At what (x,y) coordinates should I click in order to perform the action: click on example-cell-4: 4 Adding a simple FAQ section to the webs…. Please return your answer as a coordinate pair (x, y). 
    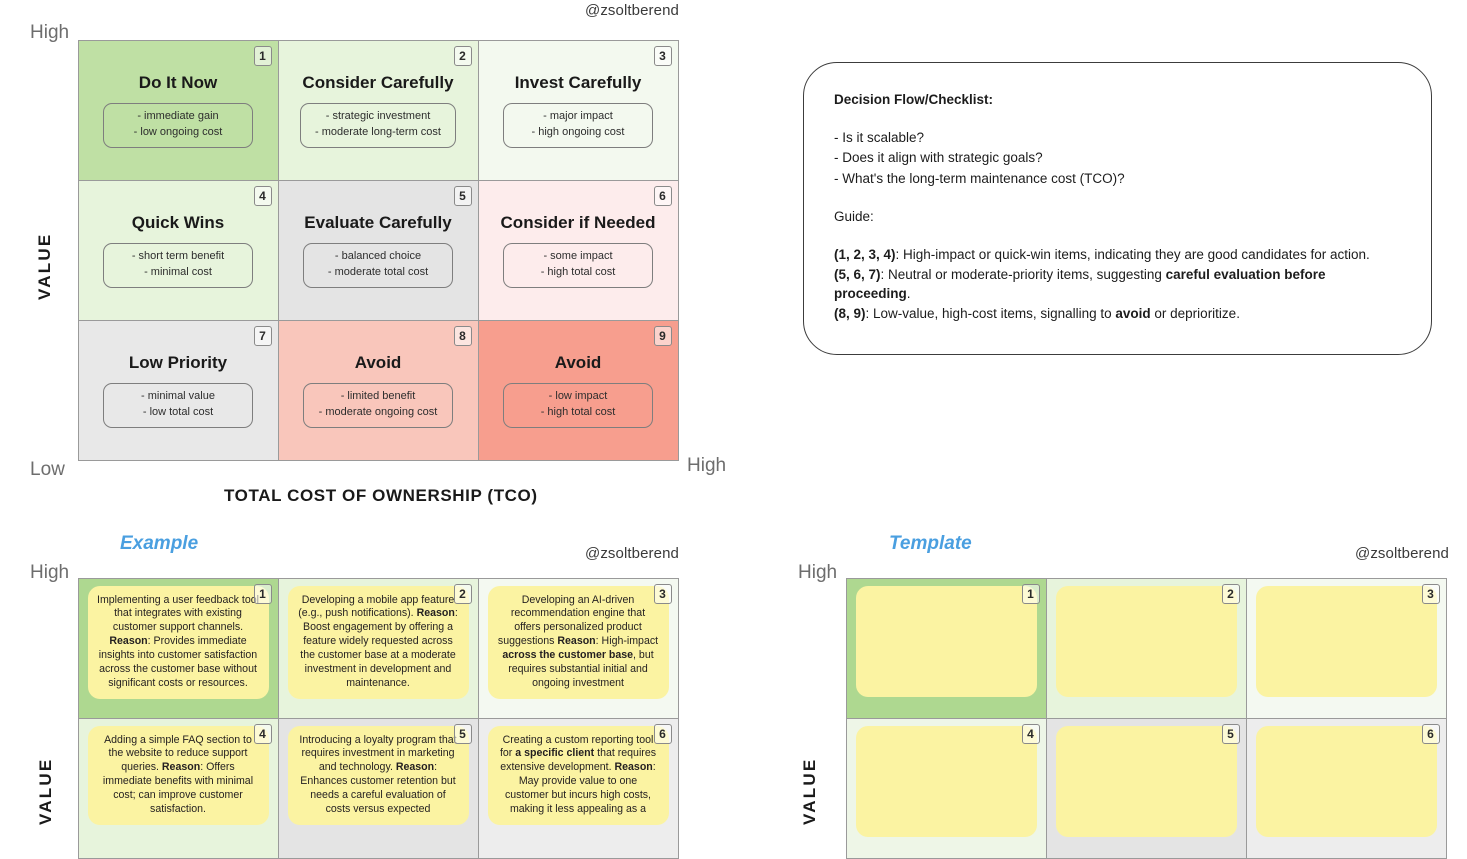
    Looking at the image, I should click on (178, 788).